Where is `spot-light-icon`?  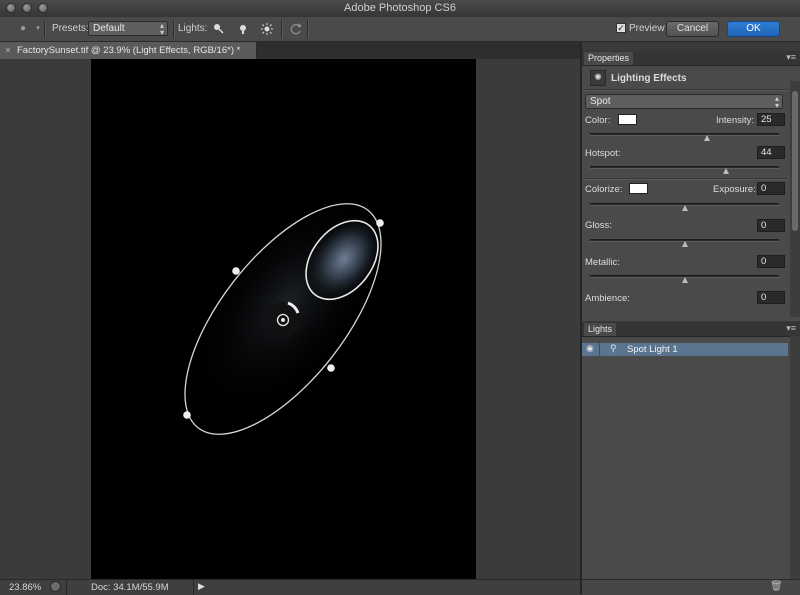 spot-light-icon is located at coordinates (219, 29).